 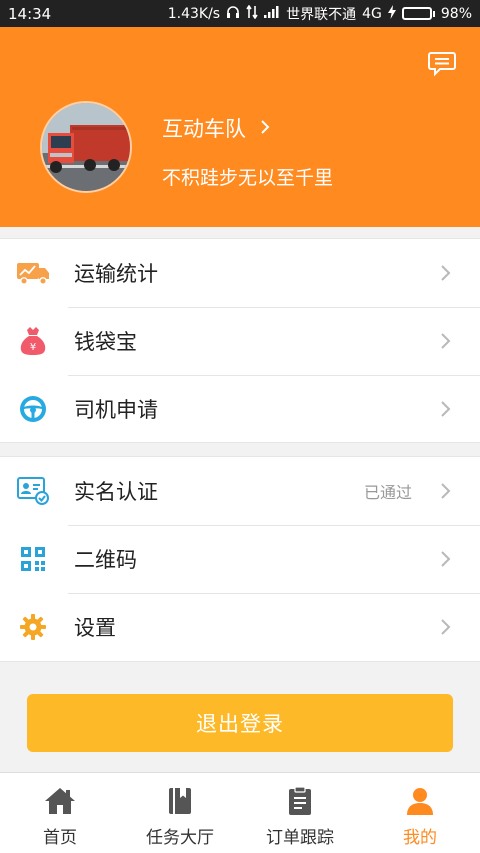 What do you see at coordinates (240, 409) in the screenshot?
I see `menu-item-driver-apply: 司机申请` at bounding box center [240, 409].